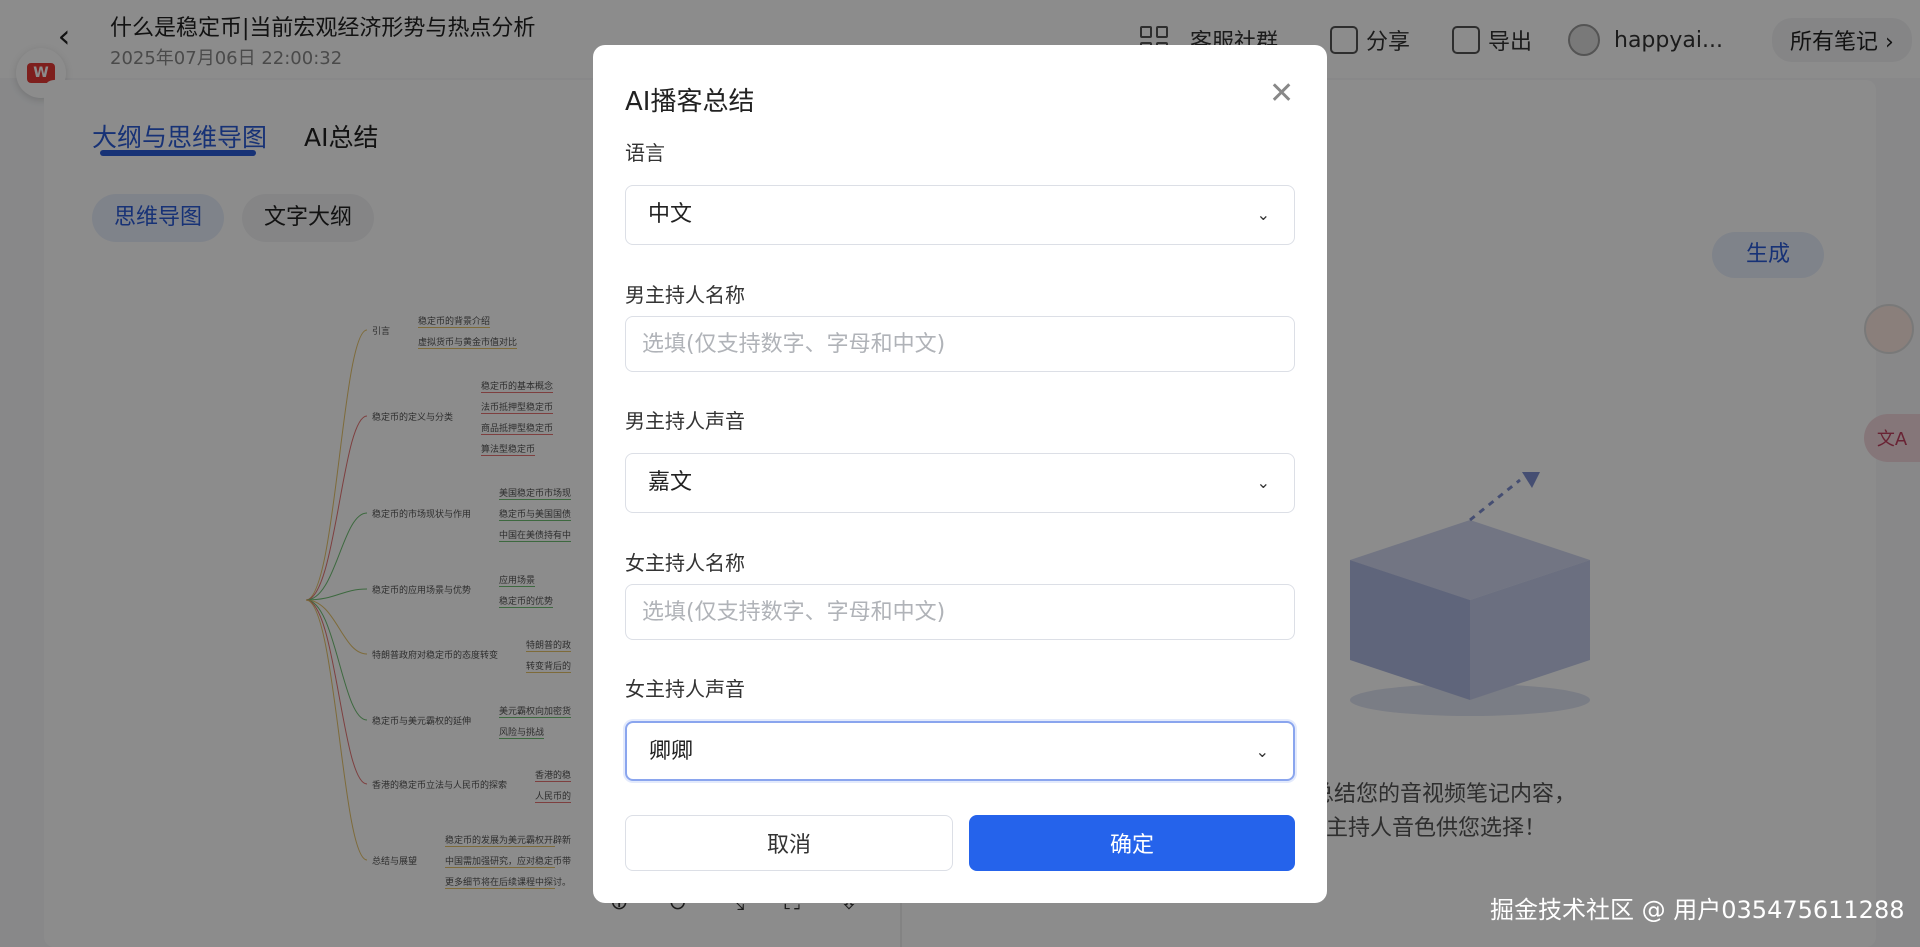 The height and width of the screenshot is (947, 1920). Describe the element at coordinates (960, 344) in the screenshot. I see `male-host-name-input` at that location.